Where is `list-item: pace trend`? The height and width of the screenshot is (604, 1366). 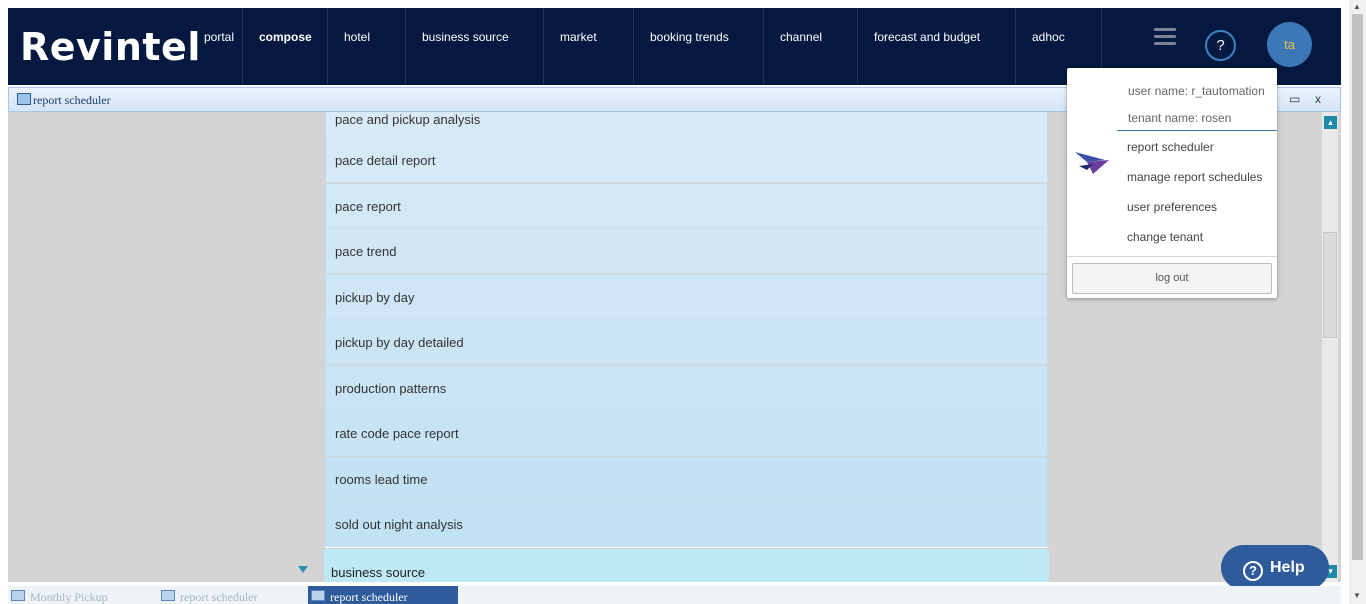
list-item: pace trend is located at coordinates (686, 251).